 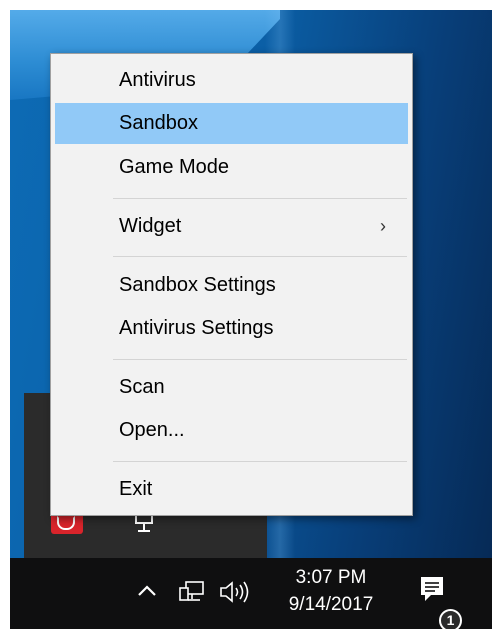 What do you see at coordinates (192, 592) in the screenshot?
I see `network-icon` at bounding box center [192, 592].